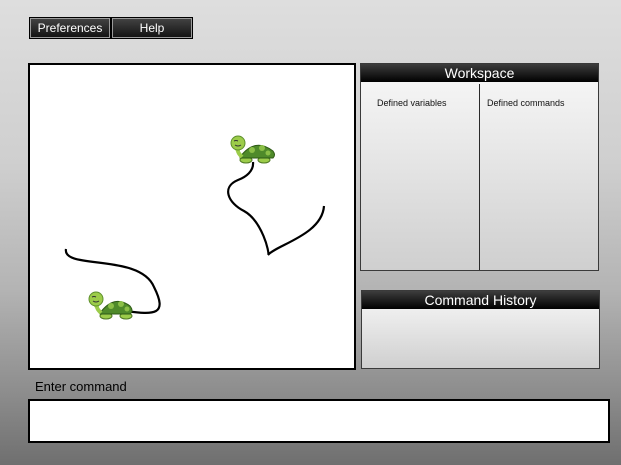 The width and height of the screenshot is (621, 465). What do you see at coordinates (526, 103) in the screenshot?
I see `defined-commands-label: Defined commands` at bounding box center [526, 103].